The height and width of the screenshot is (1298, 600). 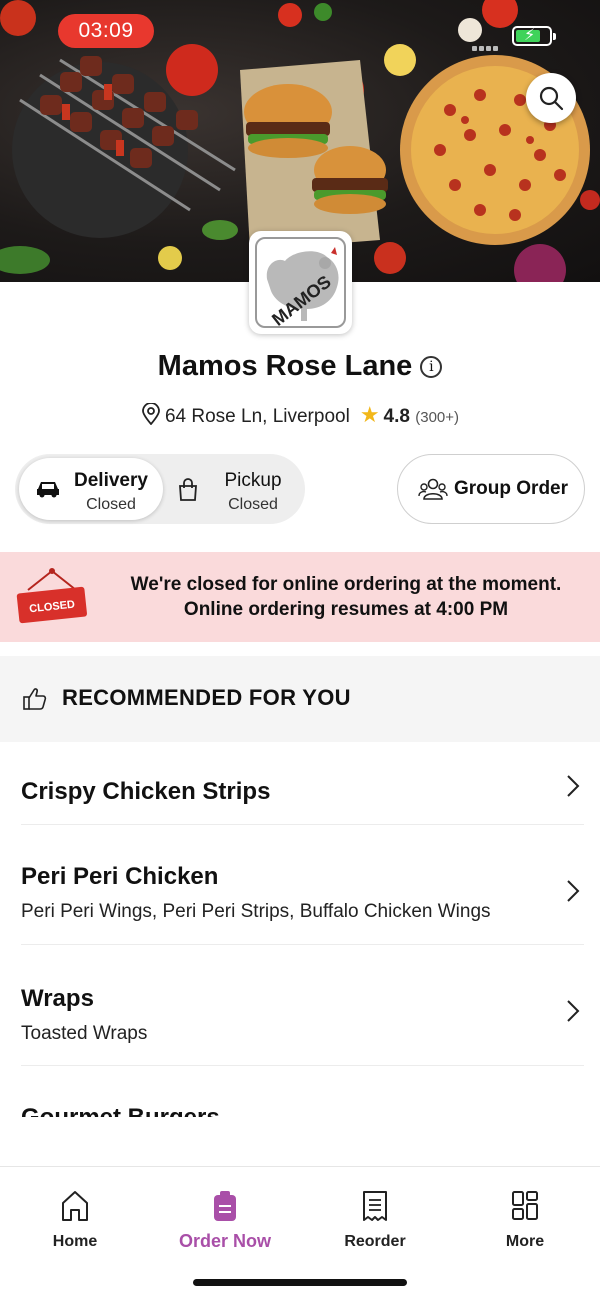 I want to click on pickup-status: Closed, so click(x=253, y=504).